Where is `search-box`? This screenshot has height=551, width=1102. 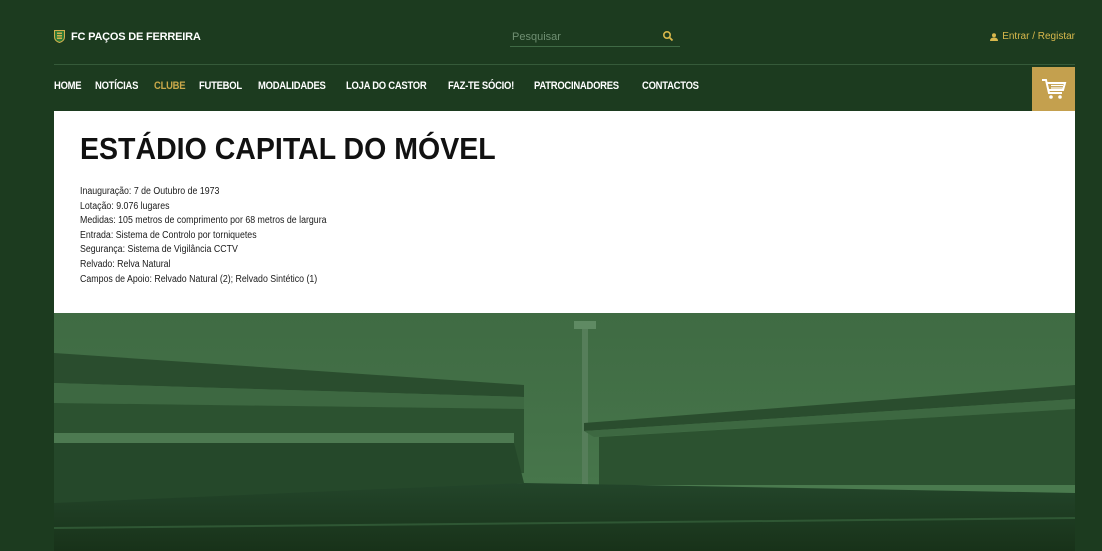
search-box is located at coordinates (595, 37).